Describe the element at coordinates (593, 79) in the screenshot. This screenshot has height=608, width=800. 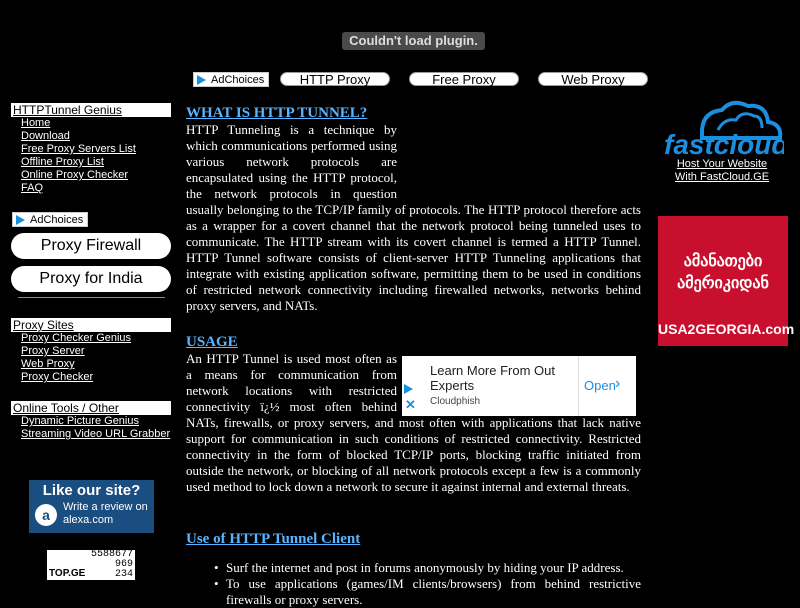
I see `nav-web-proxy: Web Proxy` at that location.